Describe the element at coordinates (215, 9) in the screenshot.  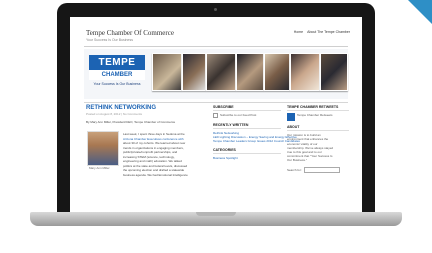
I see `camera-icon` at that location.